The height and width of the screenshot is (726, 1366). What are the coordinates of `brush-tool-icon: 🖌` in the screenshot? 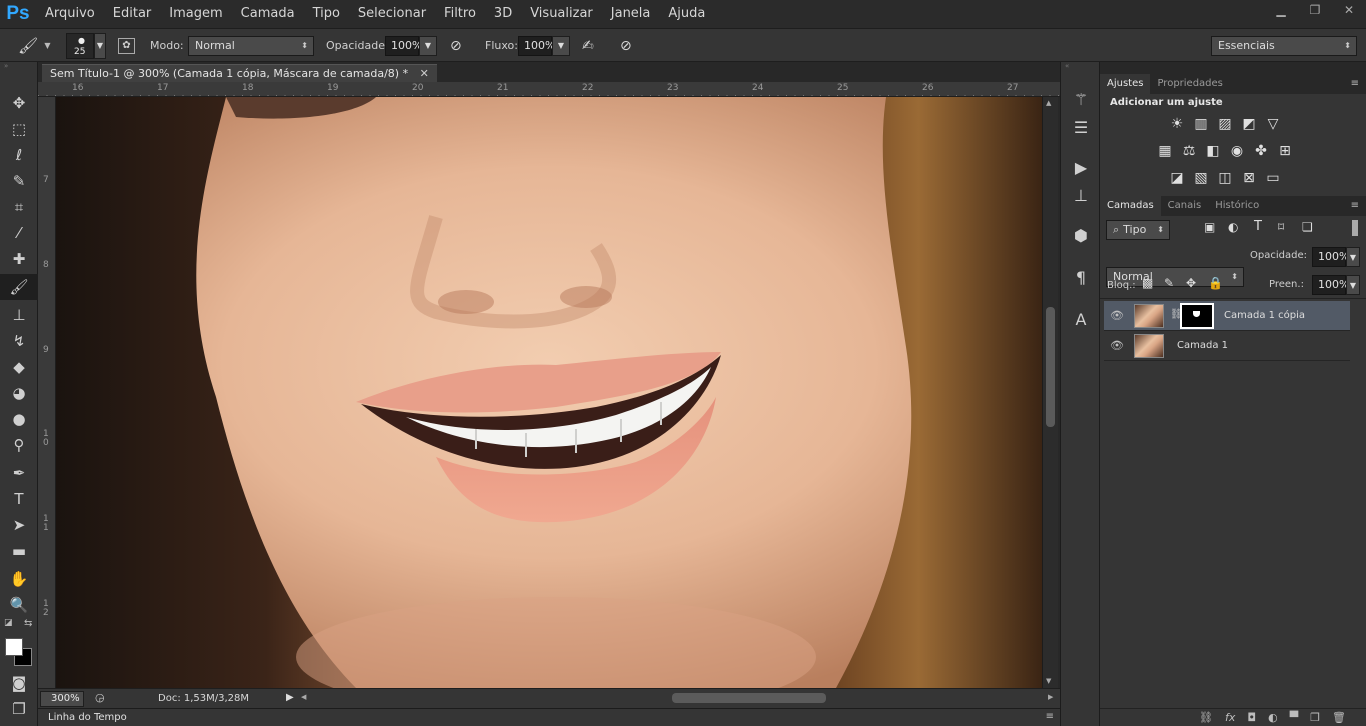 It's located at (19, 287).